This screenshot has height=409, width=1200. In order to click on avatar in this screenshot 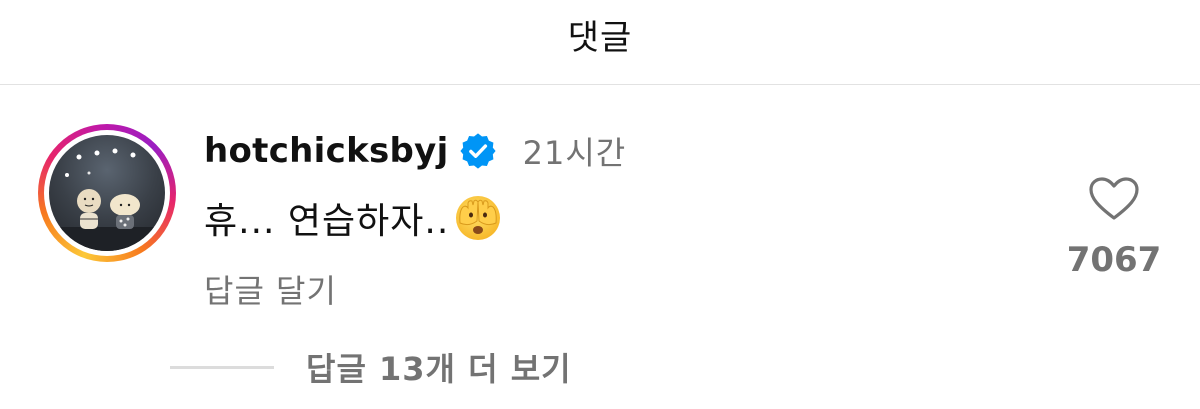, I will do `click(107, 193)`.